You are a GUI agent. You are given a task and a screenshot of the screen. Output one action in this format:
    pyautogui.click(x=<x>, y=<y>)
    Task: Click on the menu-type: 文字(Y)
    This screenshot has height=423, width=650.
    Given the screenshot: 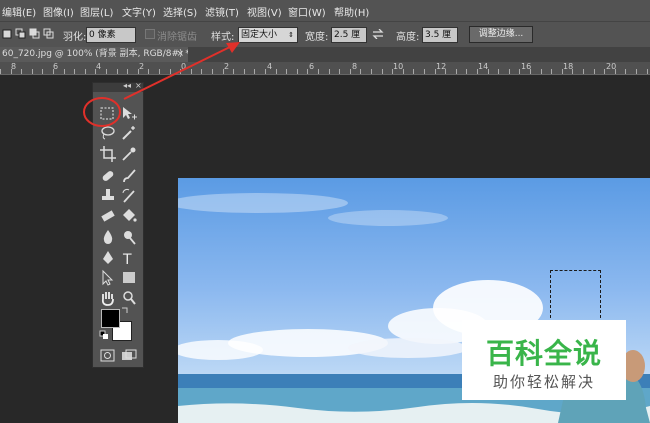 What is the action you would take?
    pyautogui.click(x=139, y=11)
    